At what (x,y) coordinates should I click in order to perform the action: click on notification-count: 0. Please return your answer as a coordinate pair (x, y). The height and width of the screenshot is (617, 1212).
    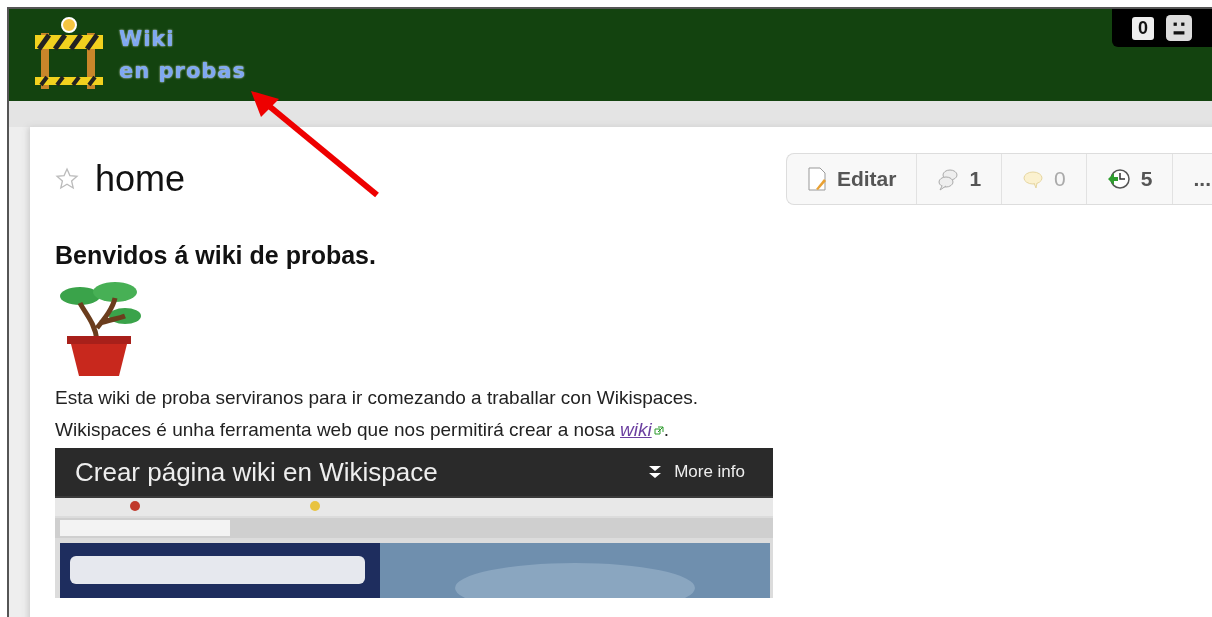
    Looking at the image, I should click on (1143, 28).